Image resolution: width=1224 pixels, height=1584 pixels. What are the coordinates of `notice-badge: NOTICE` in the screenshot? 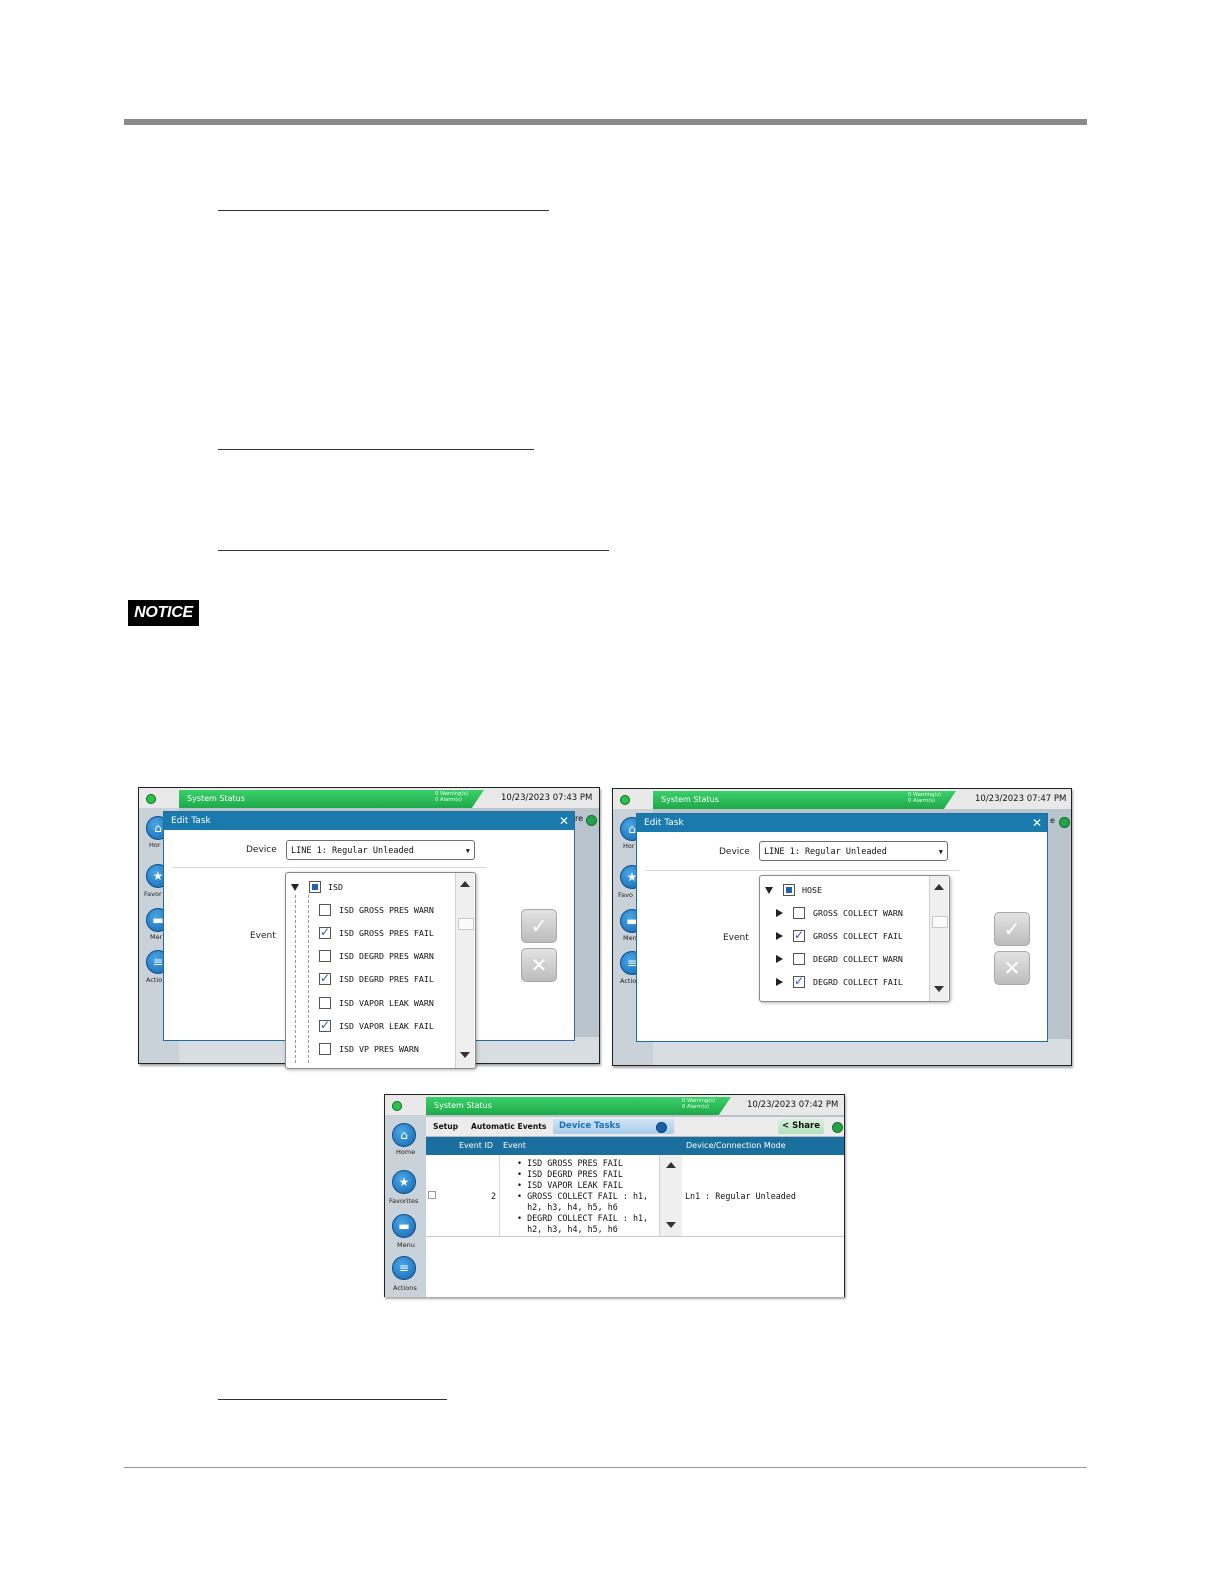 It's located at (163, 613).